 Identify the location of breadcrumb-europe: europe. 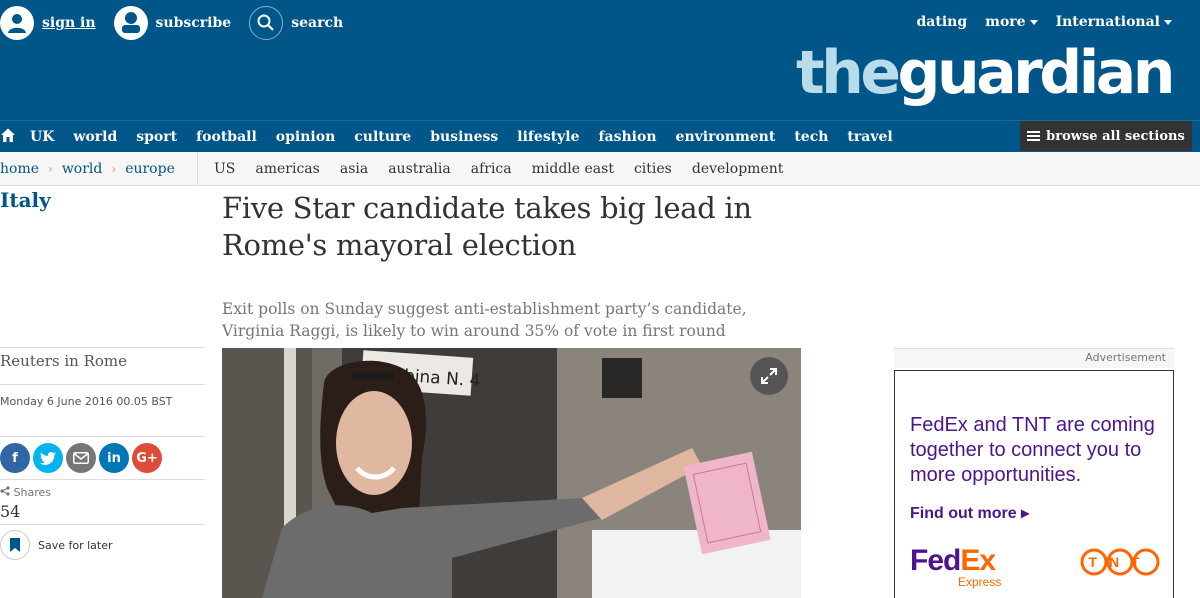
(150, 169).